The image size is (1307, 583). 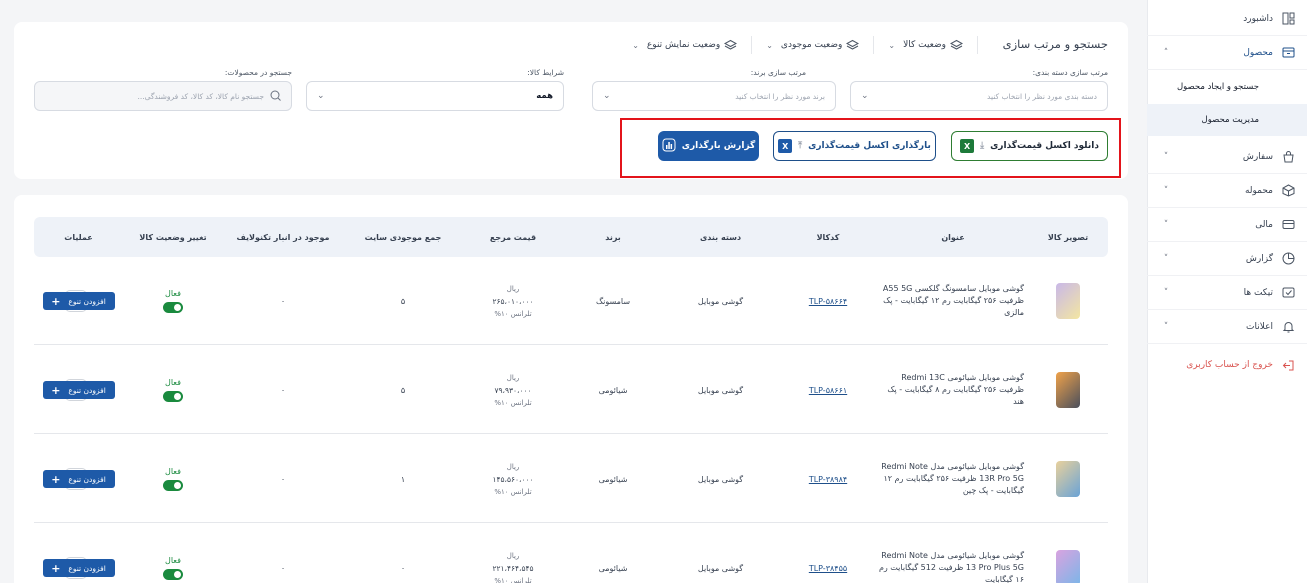 I want to click on tab-stock-status: وضعیت موجودی ⌄, so click(x=813, y=45).